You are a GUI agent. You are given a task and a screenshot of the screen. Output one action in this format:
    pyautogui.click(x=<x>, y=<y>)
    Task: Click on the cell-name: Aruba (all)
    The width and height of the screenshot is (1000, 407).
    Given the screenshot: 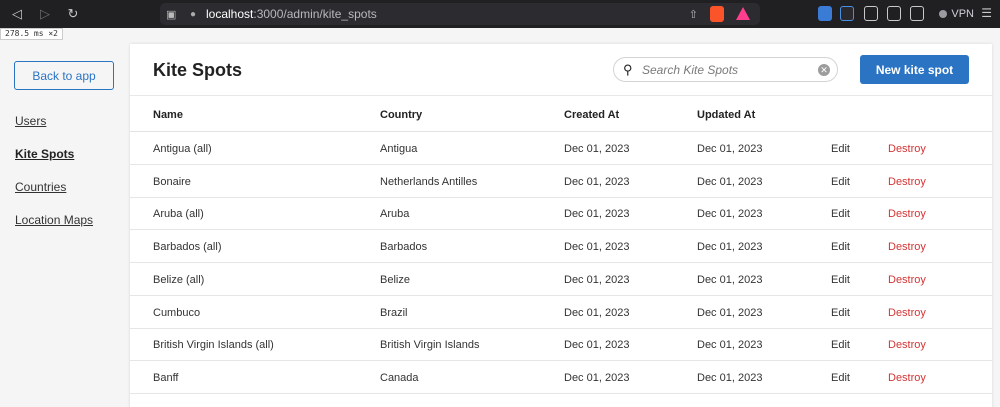 What is the action you would take?
    pyautogui.click(x=178, y=214)
    